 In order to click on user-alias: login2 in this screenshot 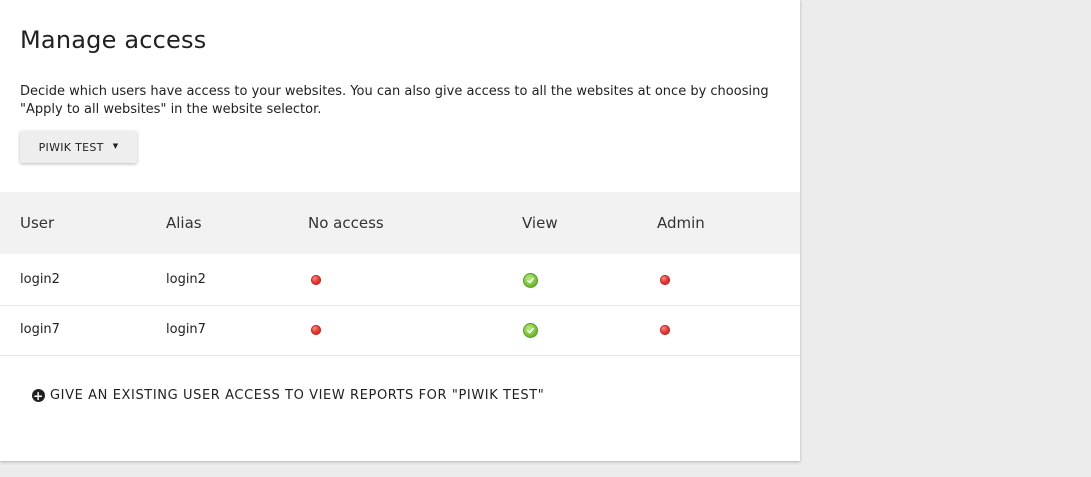, I will do `click(186, 279)`.